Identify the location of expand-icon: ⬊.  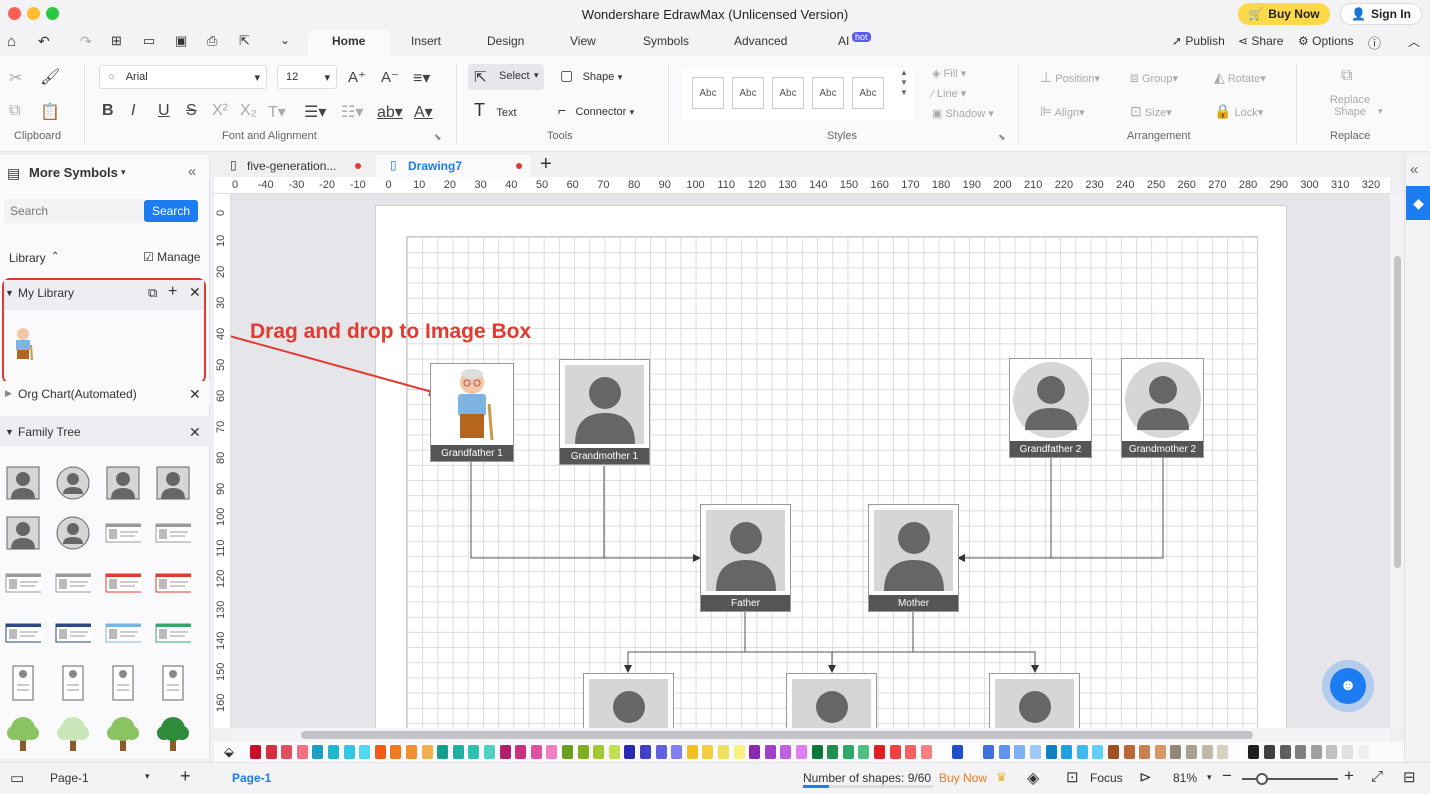
(438, 137).